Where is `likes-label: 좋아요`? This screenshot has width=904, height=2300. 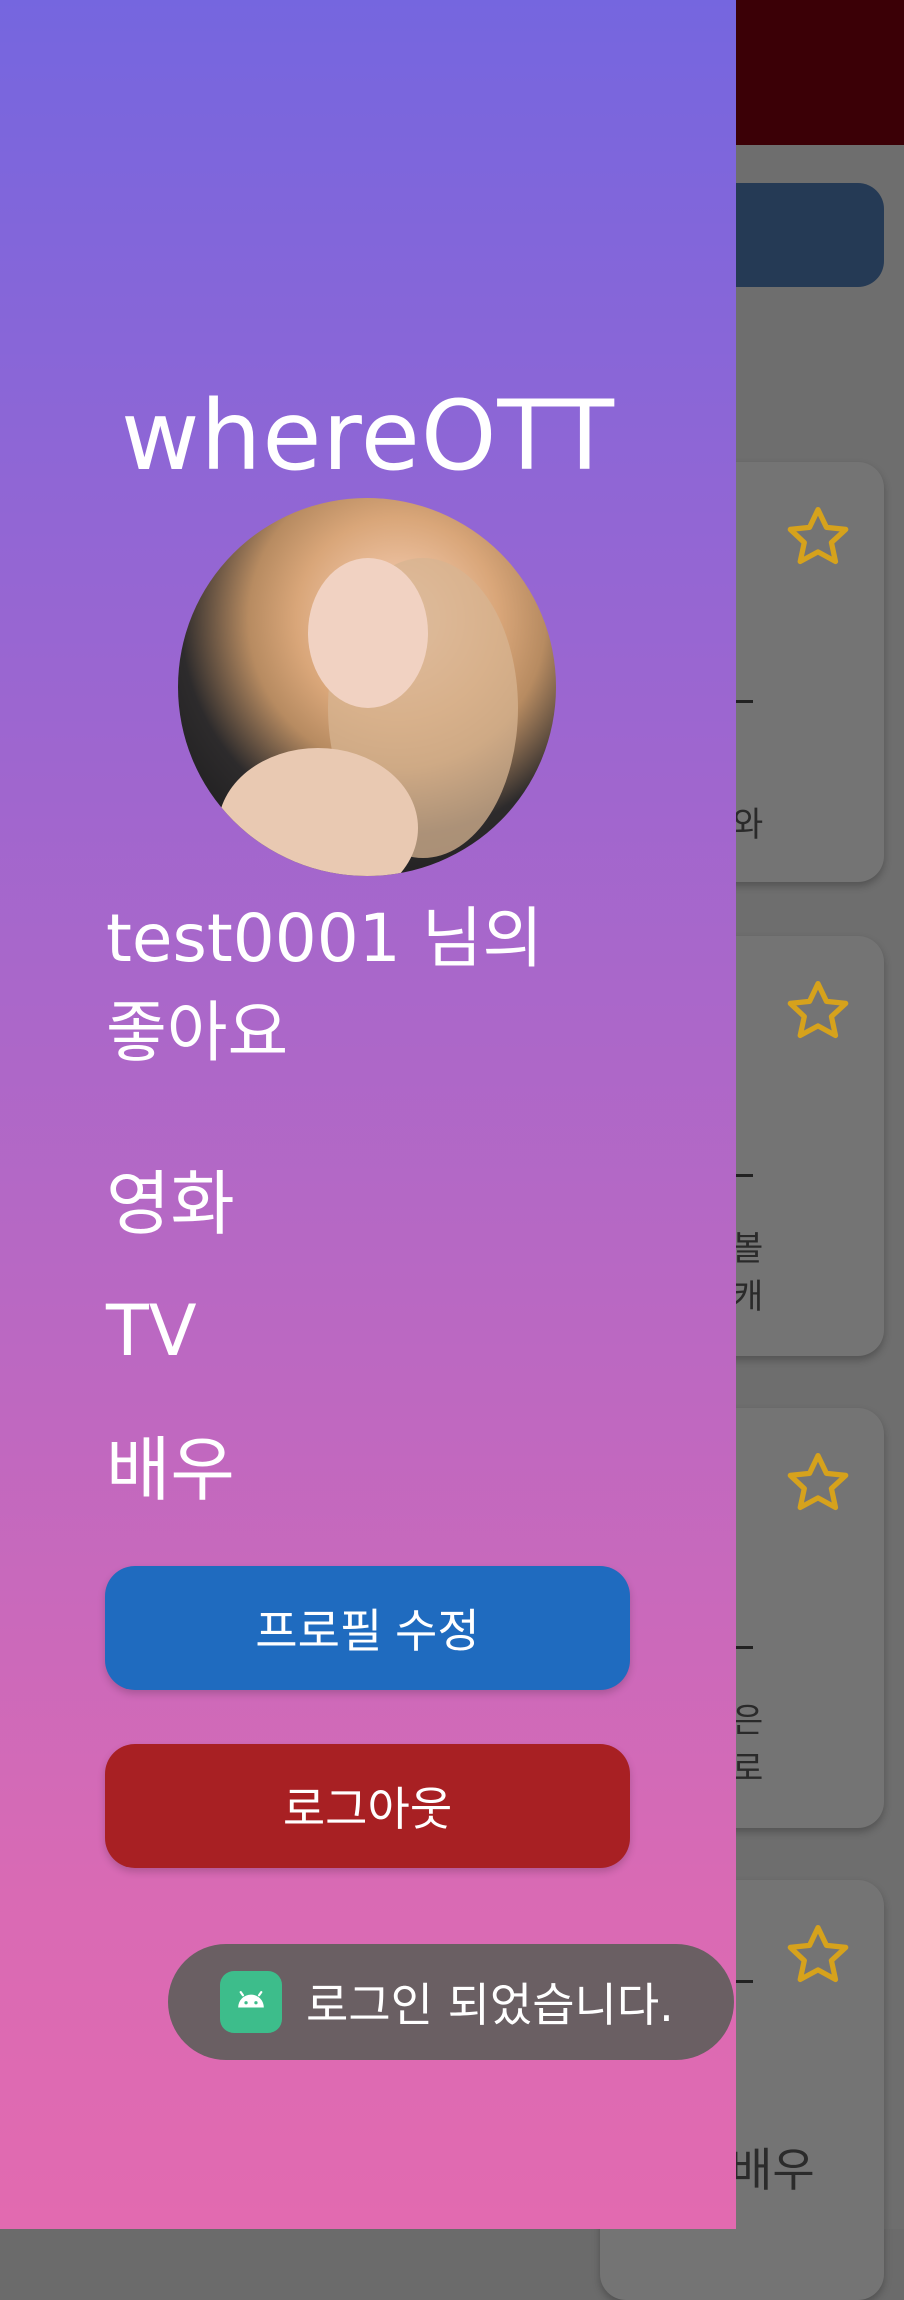
likes-label: 좋아요 is located at coordinates (197, 1032).